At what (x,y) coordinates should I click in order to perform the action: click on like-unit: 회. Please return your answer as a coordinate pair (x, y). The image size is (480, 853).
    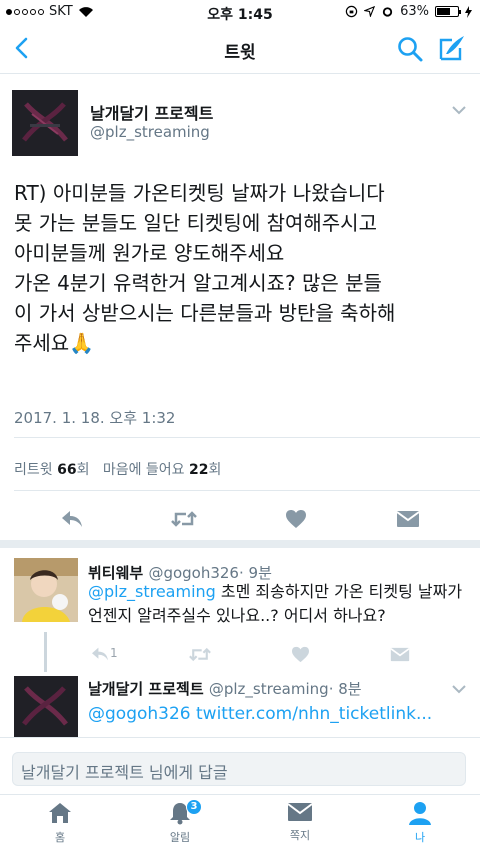
    Looking at the image, I should click on (215, 470).